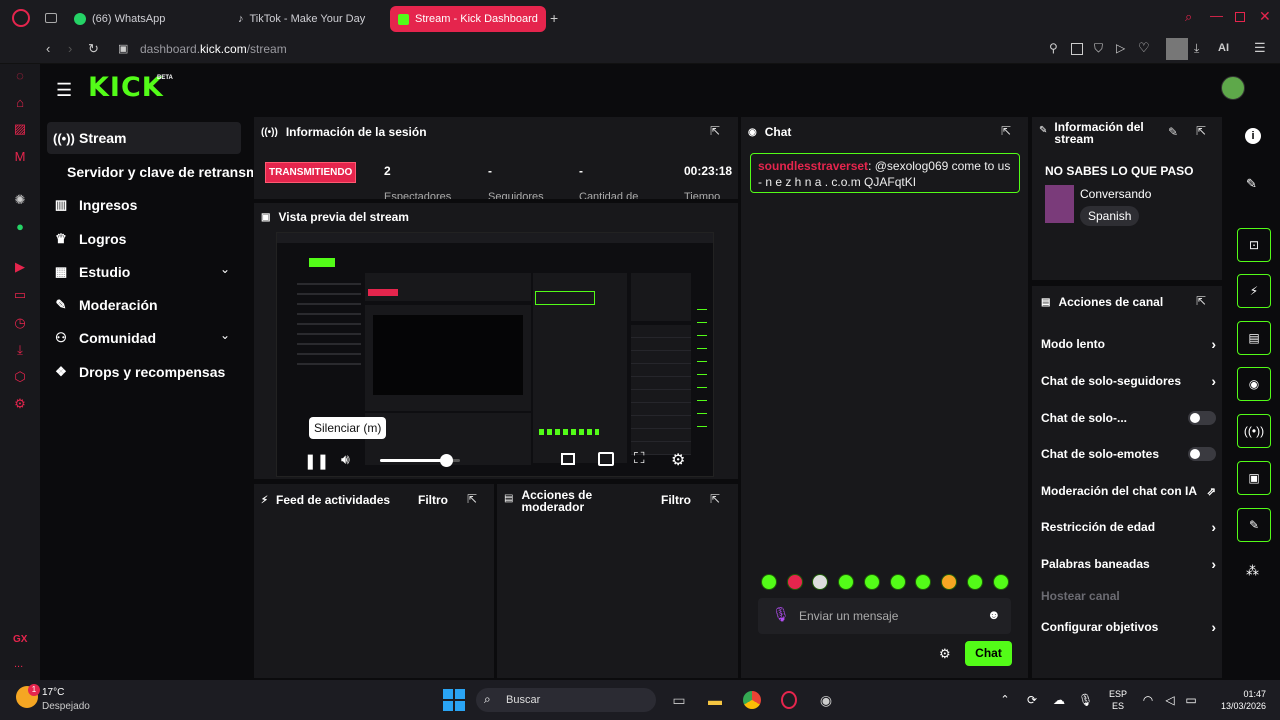 This screenshot has width=1280, height=720. I want to click on info-rail-button: ▣, so click(1254, 478).